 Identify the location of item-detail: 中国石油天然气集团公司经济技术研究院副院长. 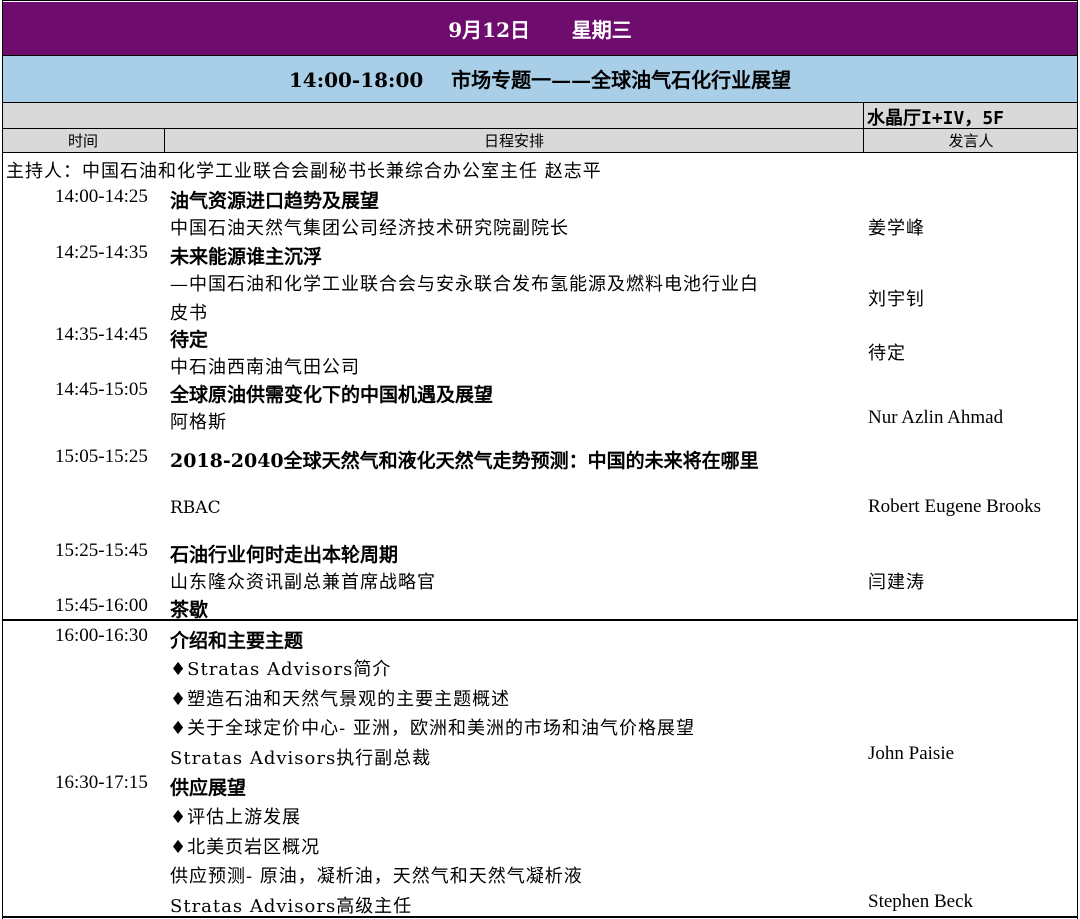
(369, 228).